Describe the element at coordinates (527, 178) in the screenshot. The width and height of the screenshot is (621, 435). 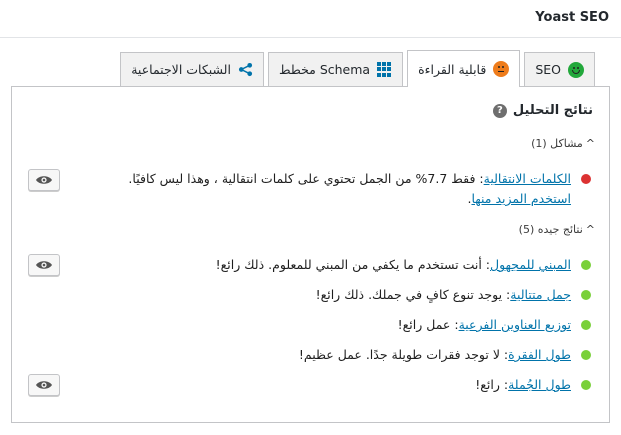
I see `result-link: الكلمات الانتقالية` at that location.